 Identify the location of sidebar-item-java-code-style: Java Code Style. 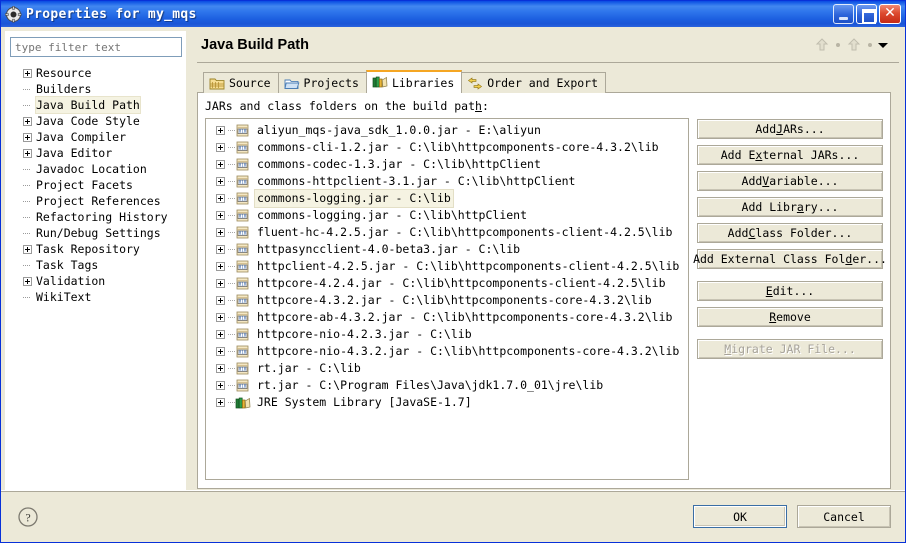
(96, 121).